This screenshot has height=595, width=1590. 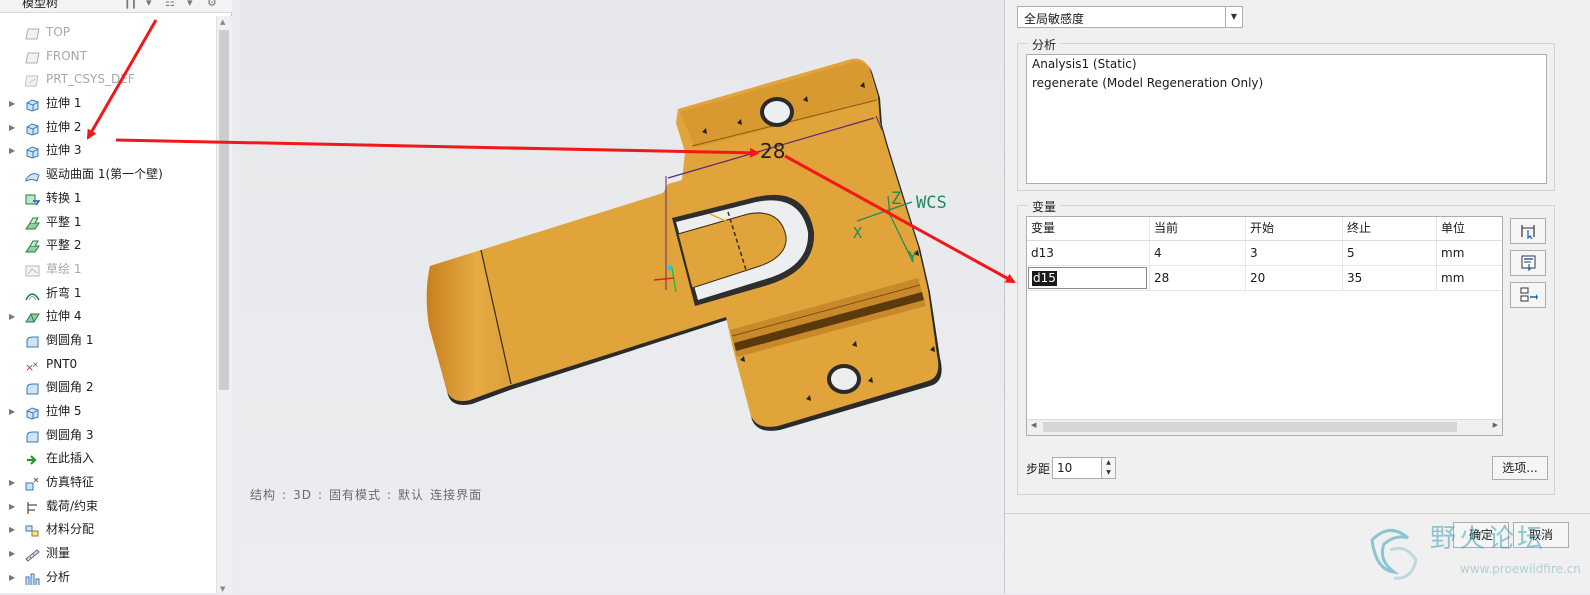 I want to click on tree-item: ▶ 拉伸 2, so click(x=108, y=128).